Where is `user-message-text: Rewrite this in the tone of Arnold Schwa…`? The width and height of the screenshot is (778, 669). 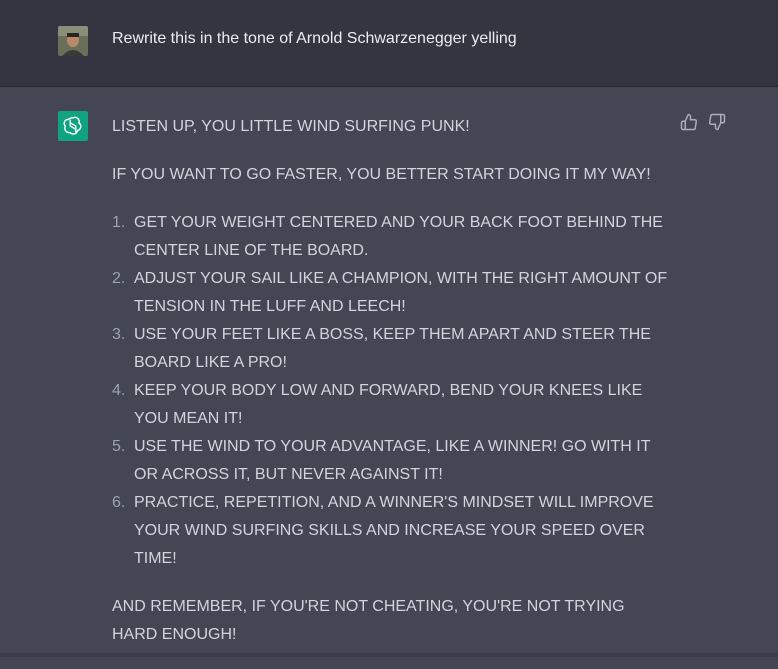 user-message-text: Rewrite this in the tone of Arnold Schwa… is located at coordinates (314, 38).